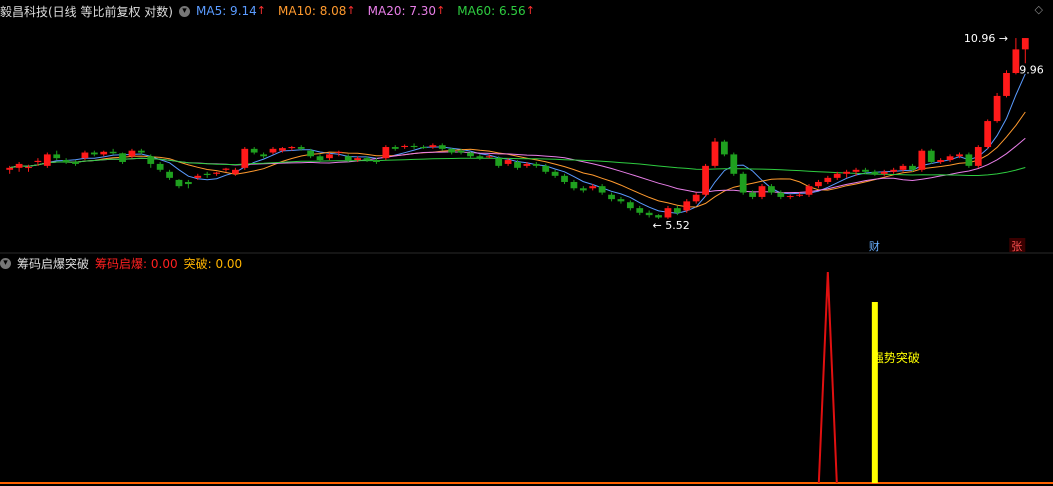 This screenshot has height=486, width=1053. I want to click on ma-indicator-2: MA20: 7.30, so click(402, 11).